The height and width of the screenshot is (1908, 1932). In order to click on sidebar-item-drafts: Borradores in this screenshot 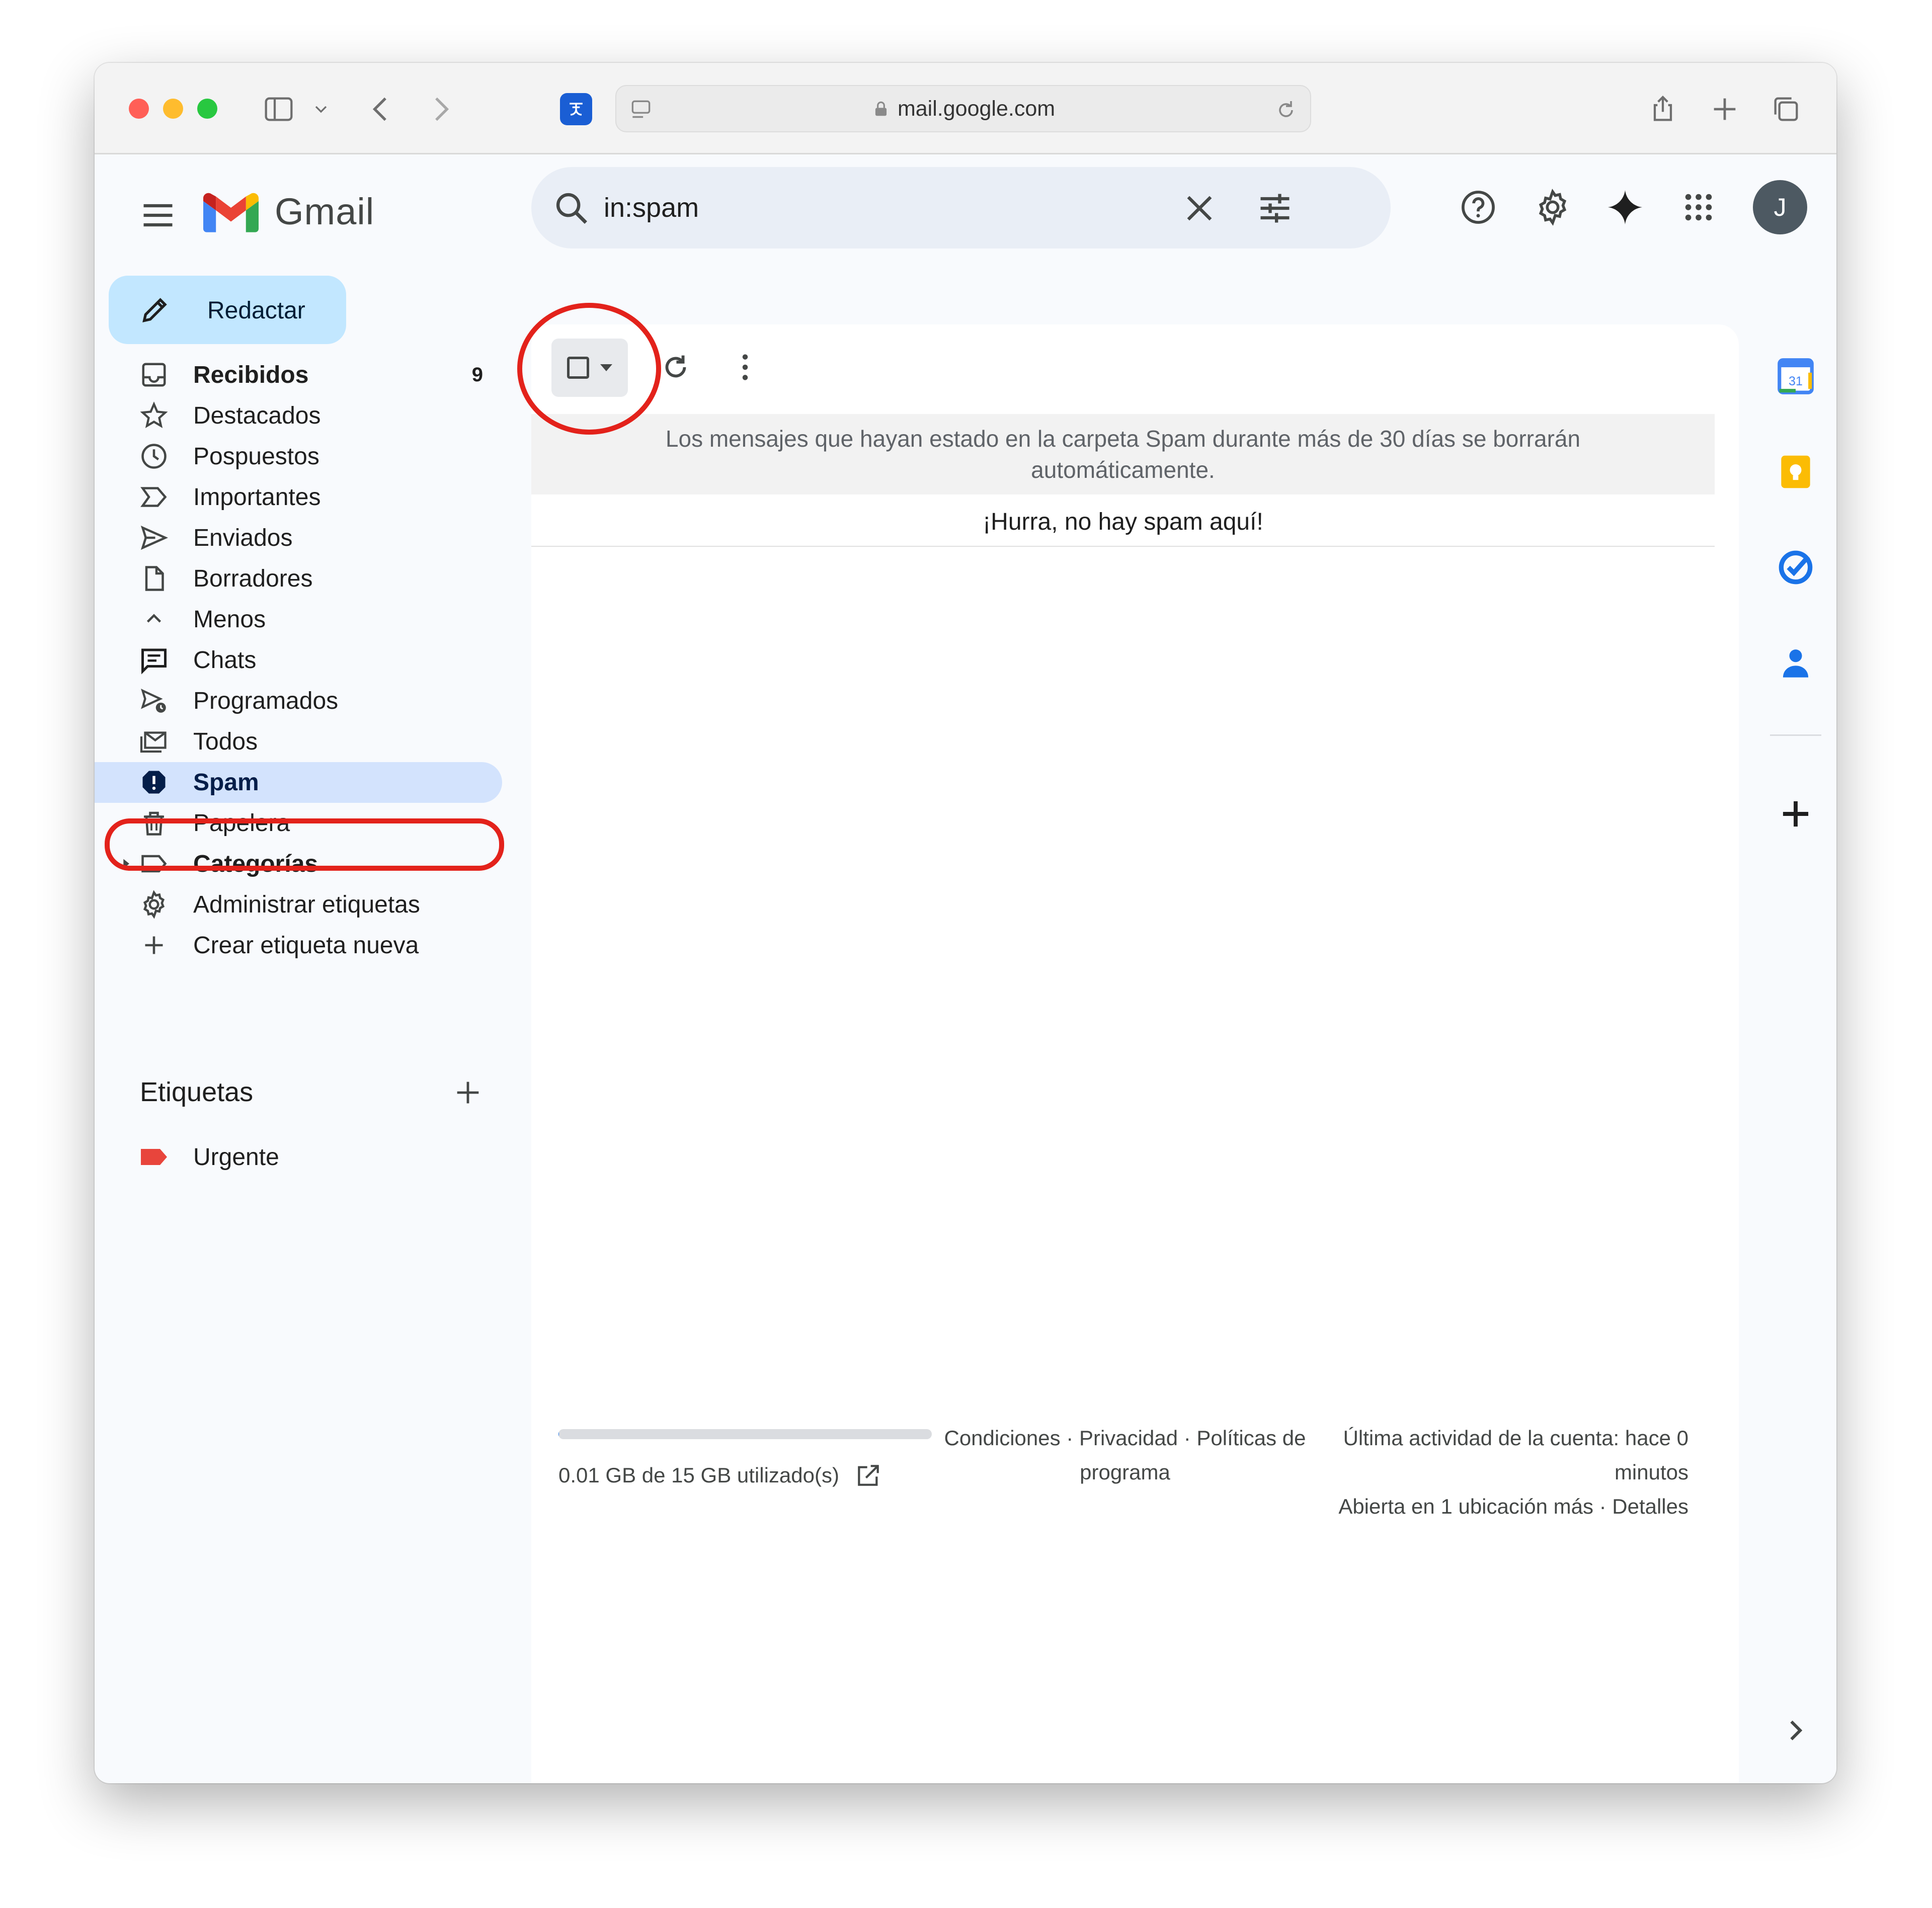, I will do `click(299, 578)`.